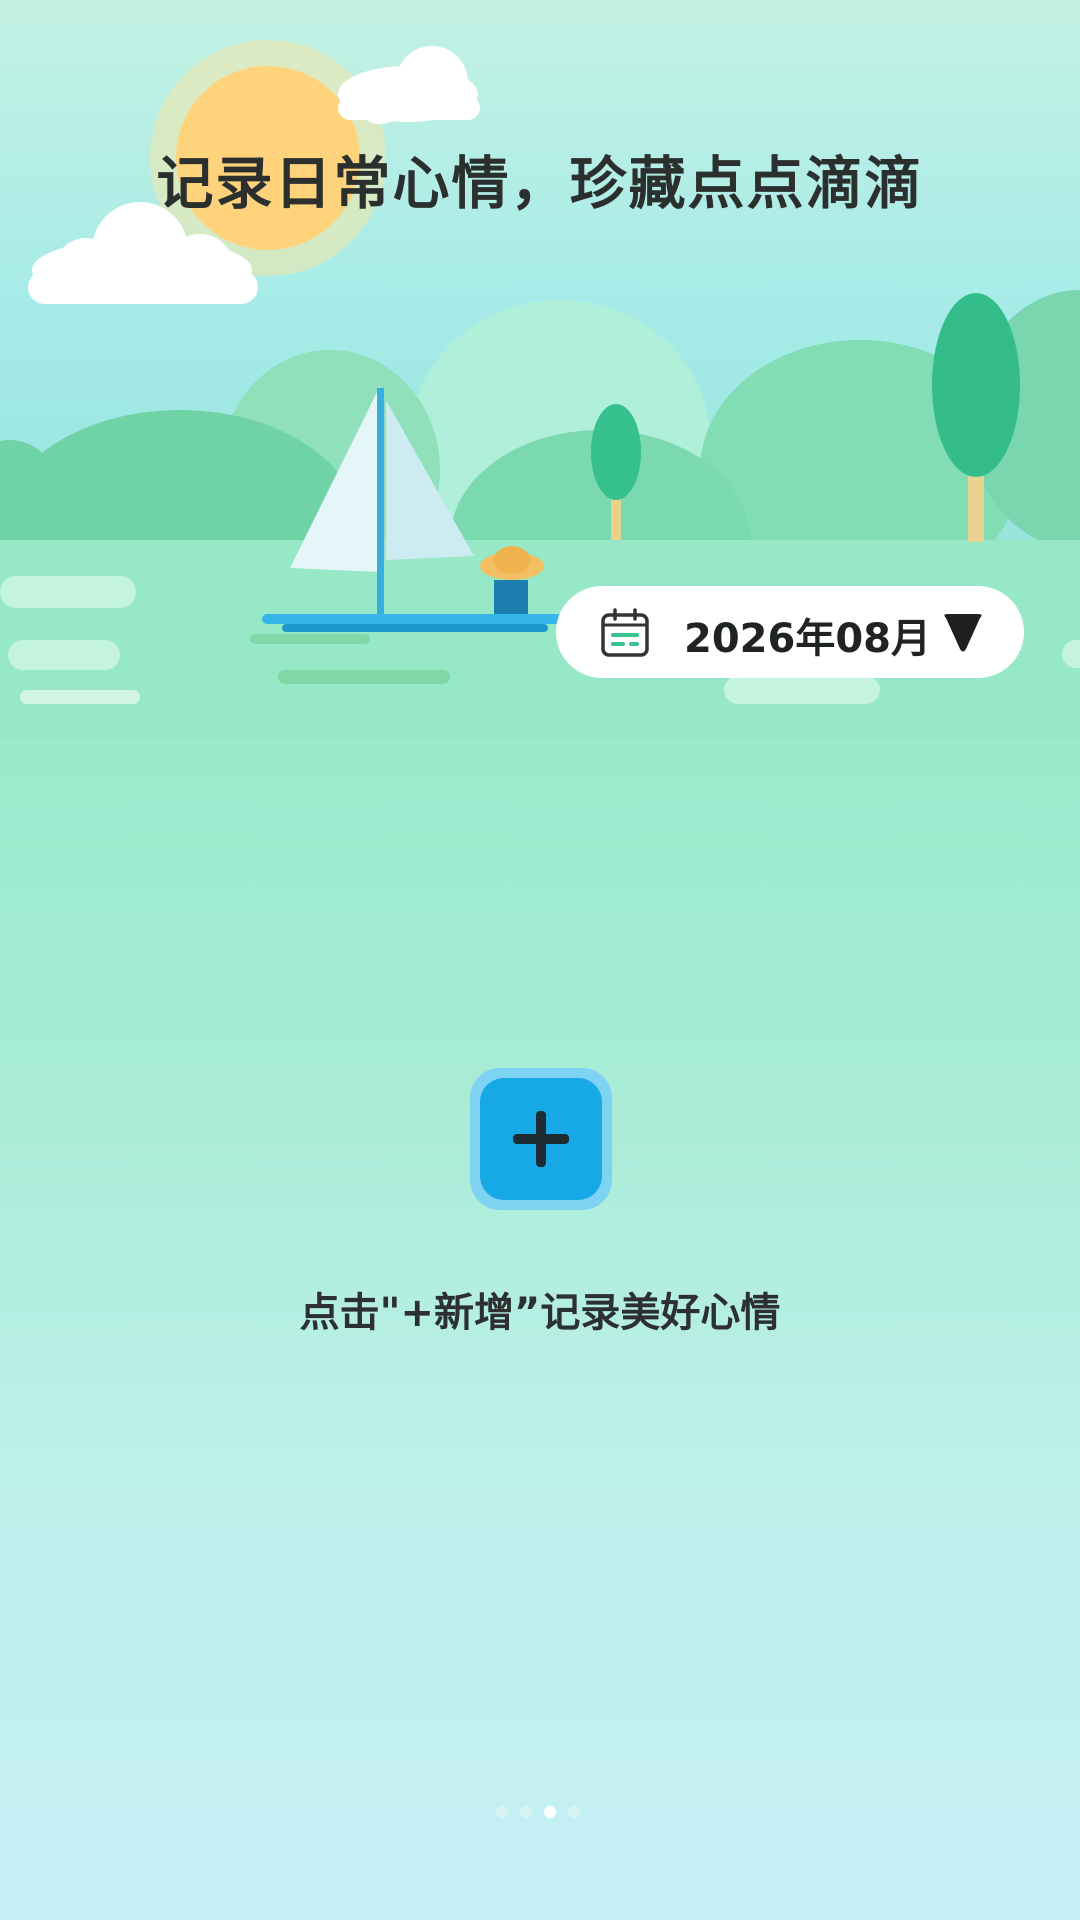 The width and height of the screenshot is (1080, 1920). I want to click on plus-icon, so click(541, 1139).